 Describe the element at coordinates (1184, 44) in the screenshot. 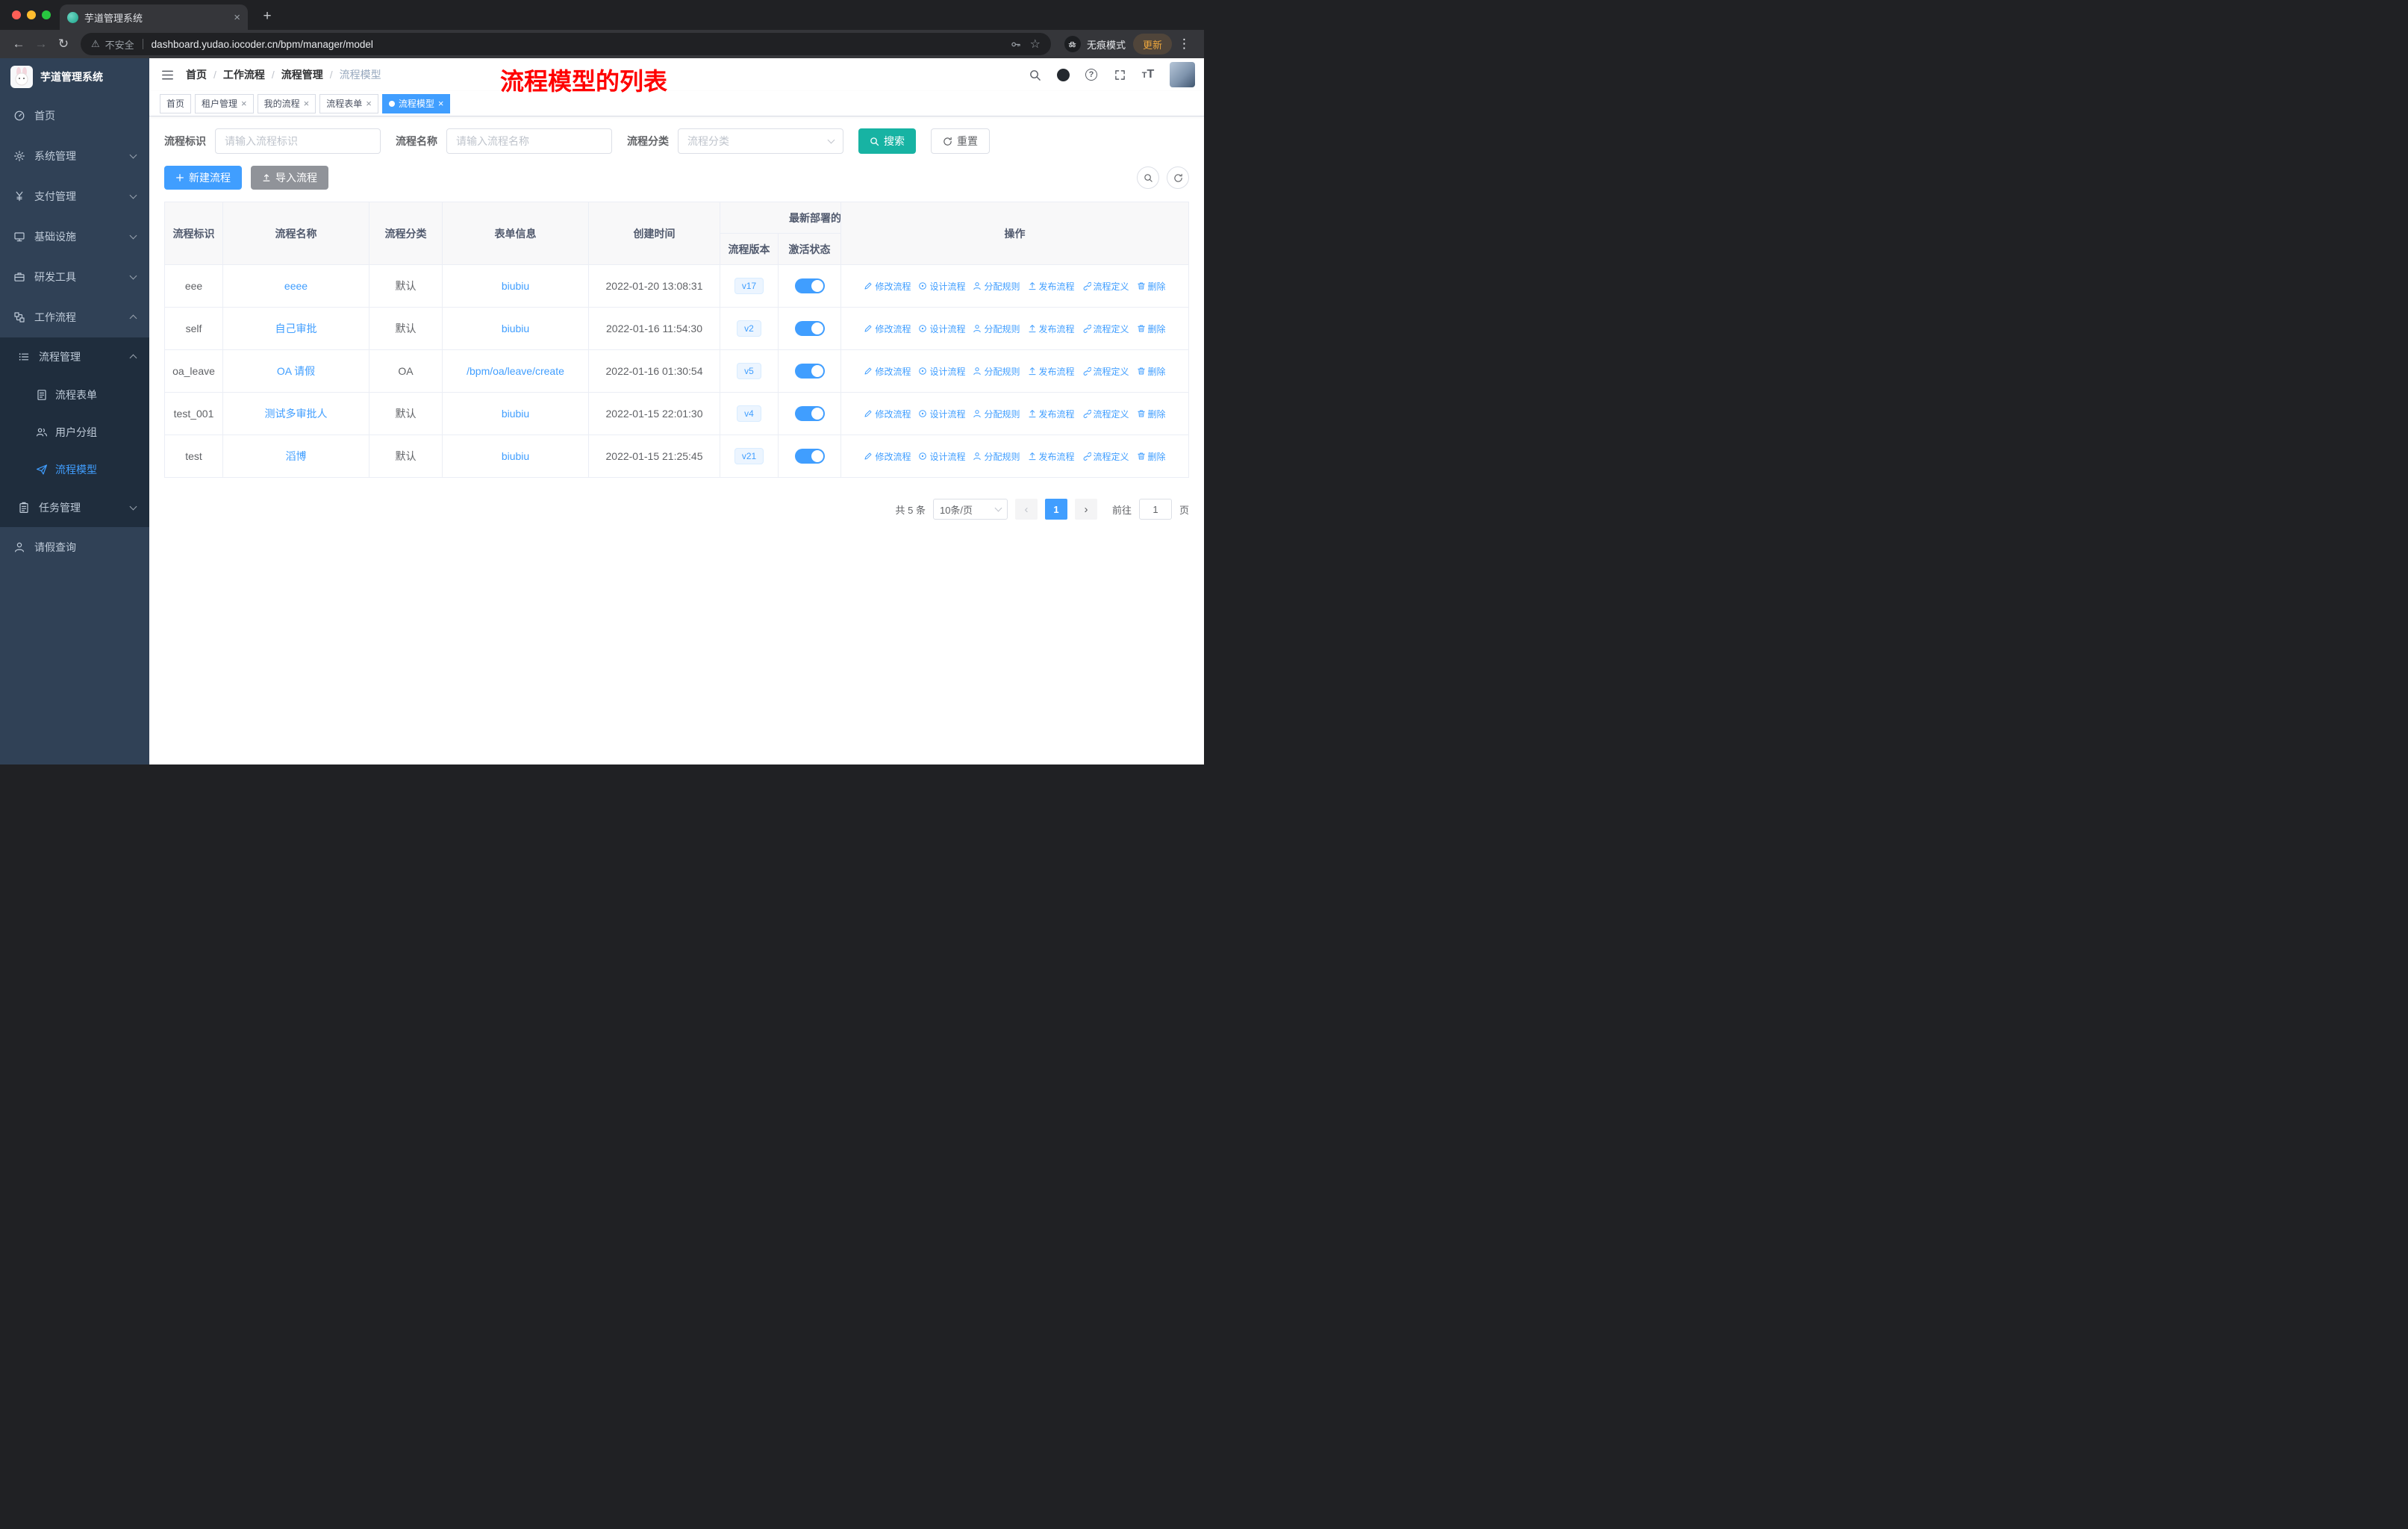

I see `browser-menu-icon: ⋮` at that location.